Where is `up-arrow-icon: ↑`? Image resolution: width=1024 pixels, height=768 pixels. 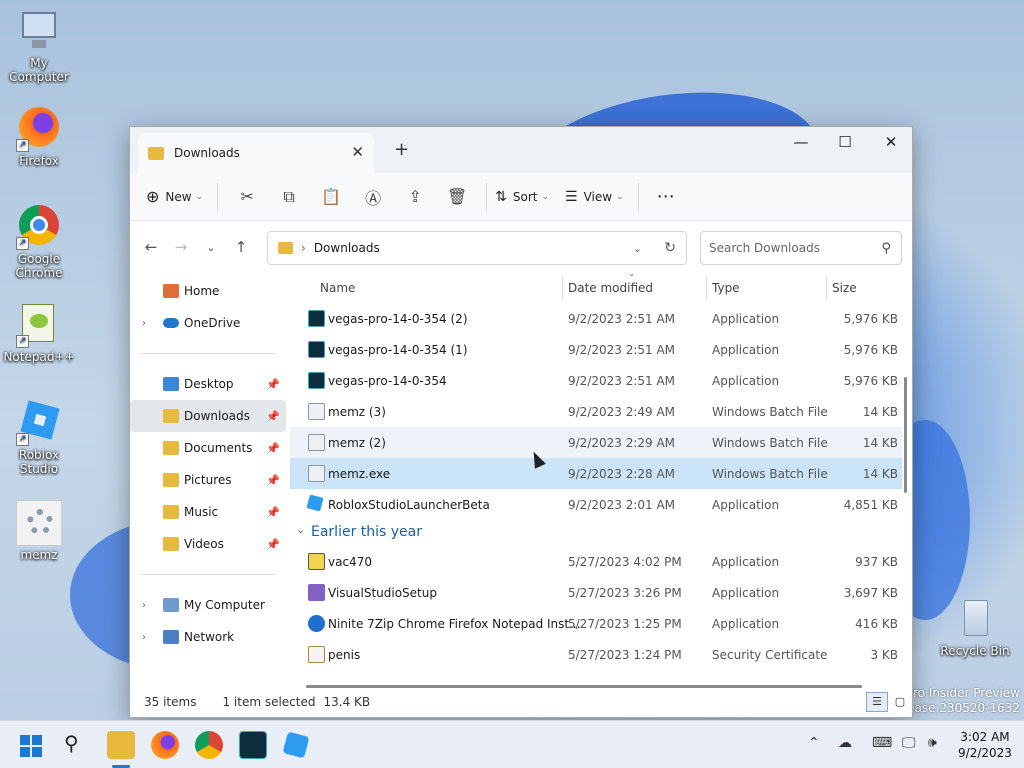 up-arrow-icon: ↑ is located at coordinates (241, 247).